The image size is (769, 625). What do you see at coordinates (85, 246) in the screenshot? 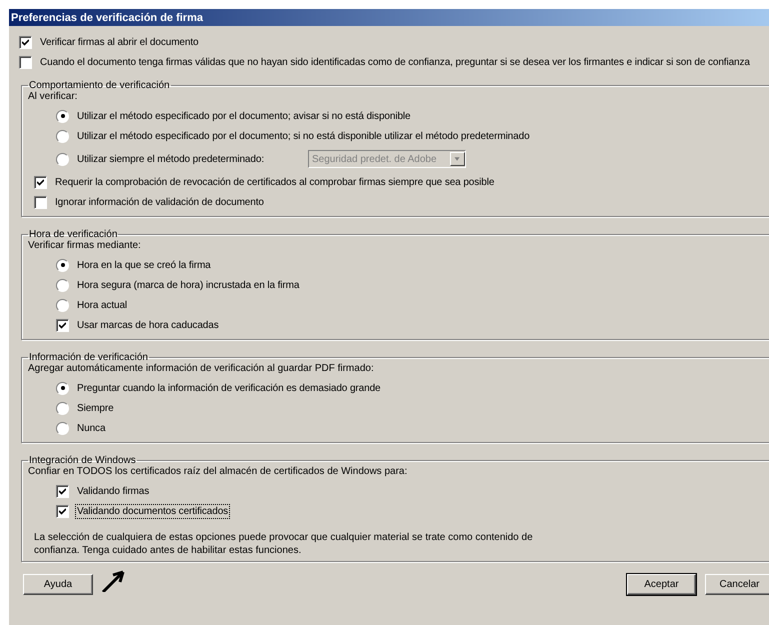
I see `group-prompt: Verificar firmas mediante:` at bounding box center [85, 246].